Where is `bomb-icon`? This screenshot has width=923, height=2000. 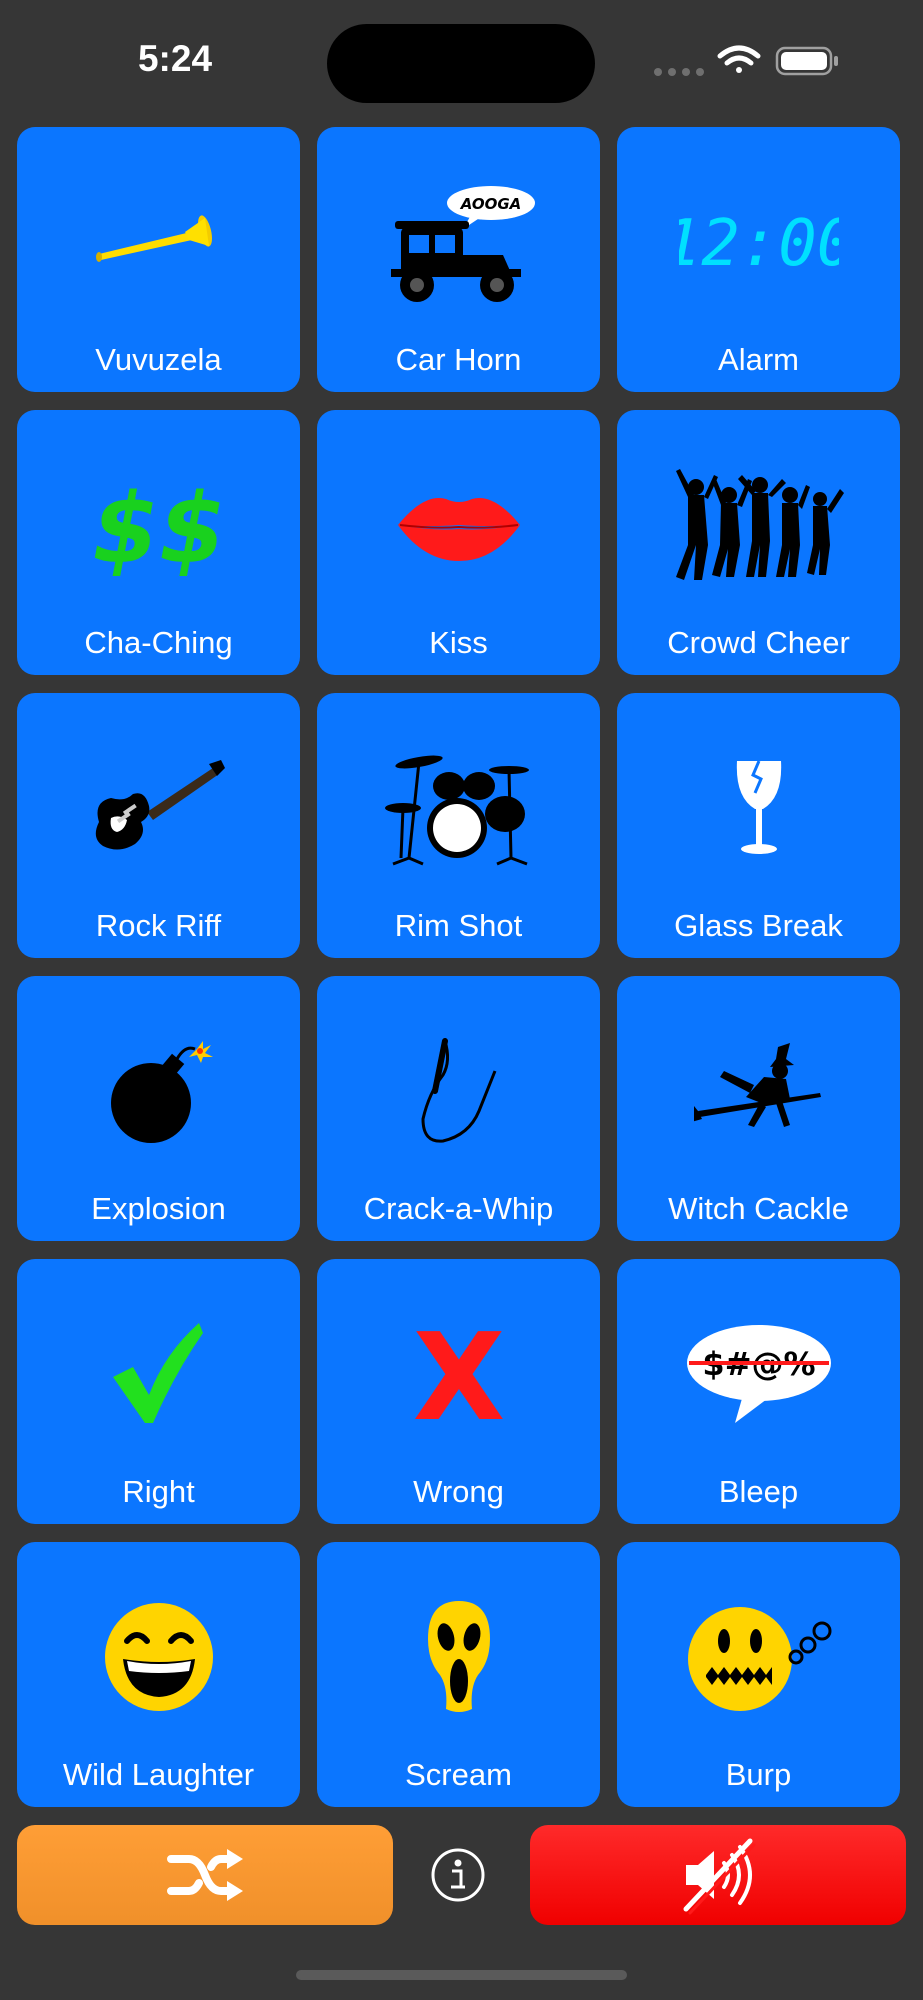
bomb-icon is located at coordinates (161, 1092).